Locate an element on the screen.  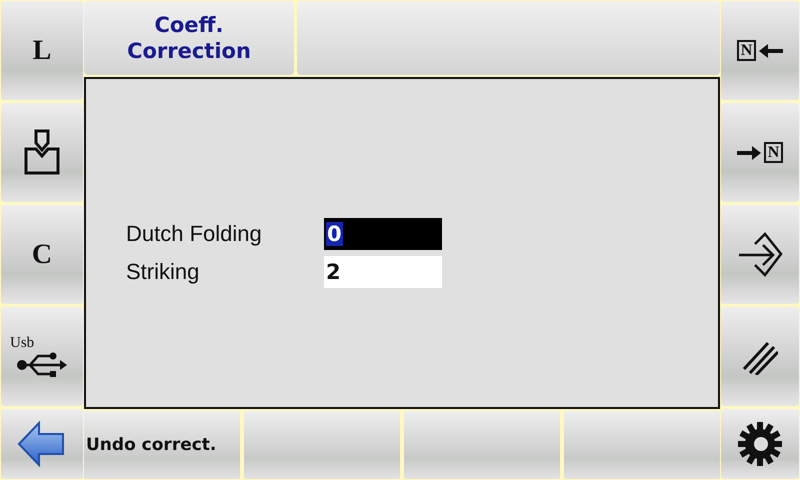
usb-label: Usb is located at coordinates (22, 343).